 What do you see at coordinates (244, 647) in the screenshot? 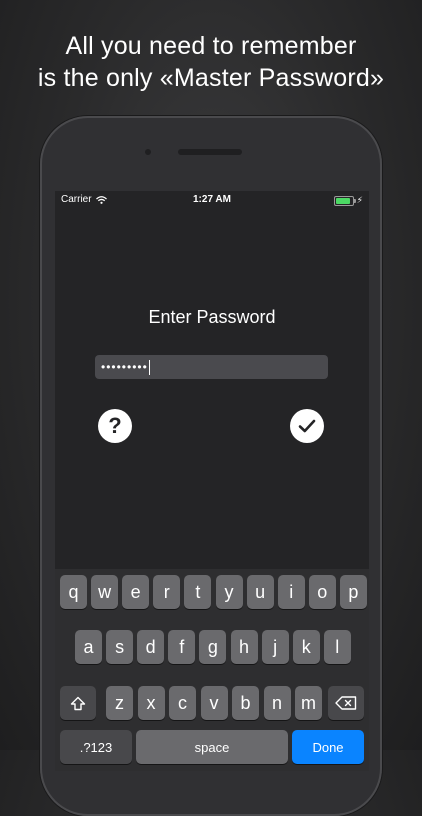
I see `key-h: h` at bounding box center [244, 647].